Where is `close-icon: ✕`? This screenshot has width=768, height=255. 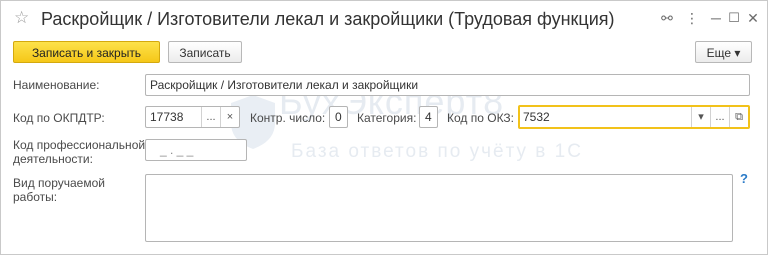
close-icon: ✕ is located at coordinates (753, 18).